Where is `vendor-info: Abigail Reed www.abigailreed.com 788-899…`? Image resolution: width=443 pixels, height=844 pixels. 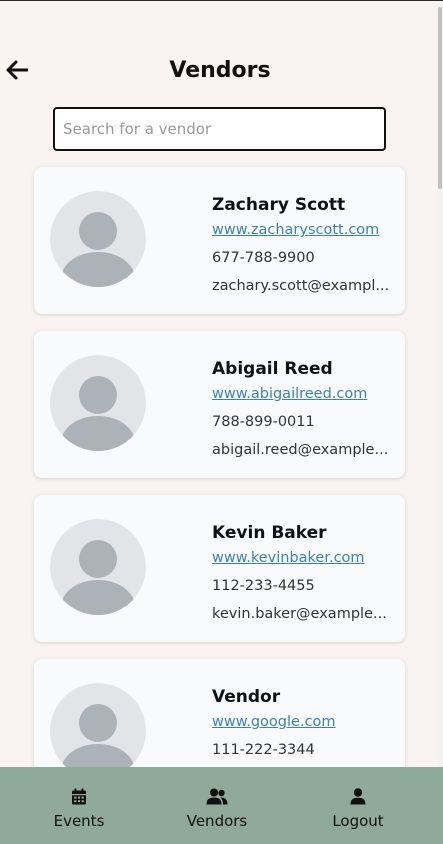 vendor-info: Abigail Reed www.abigailreed.com 788-899… is located at coordinates (304, 412).